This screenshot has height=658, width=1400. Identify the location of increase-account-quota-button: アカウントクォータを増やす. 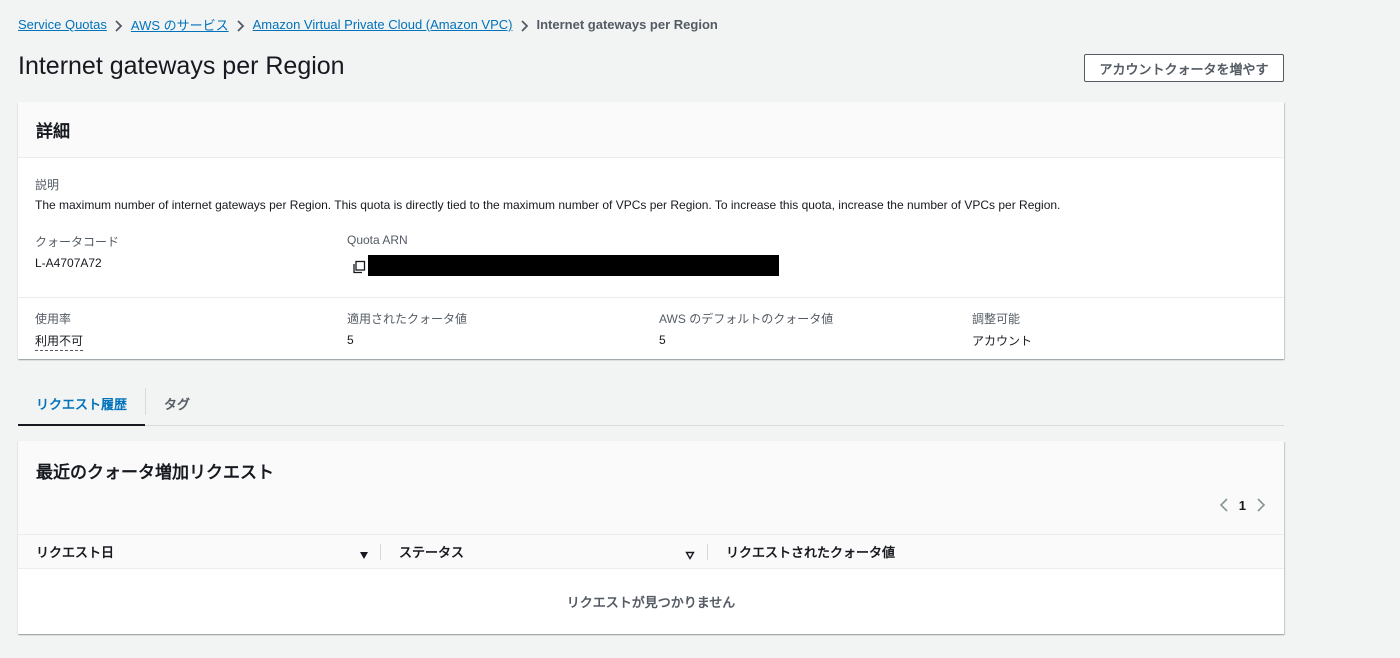
(1184, 68).